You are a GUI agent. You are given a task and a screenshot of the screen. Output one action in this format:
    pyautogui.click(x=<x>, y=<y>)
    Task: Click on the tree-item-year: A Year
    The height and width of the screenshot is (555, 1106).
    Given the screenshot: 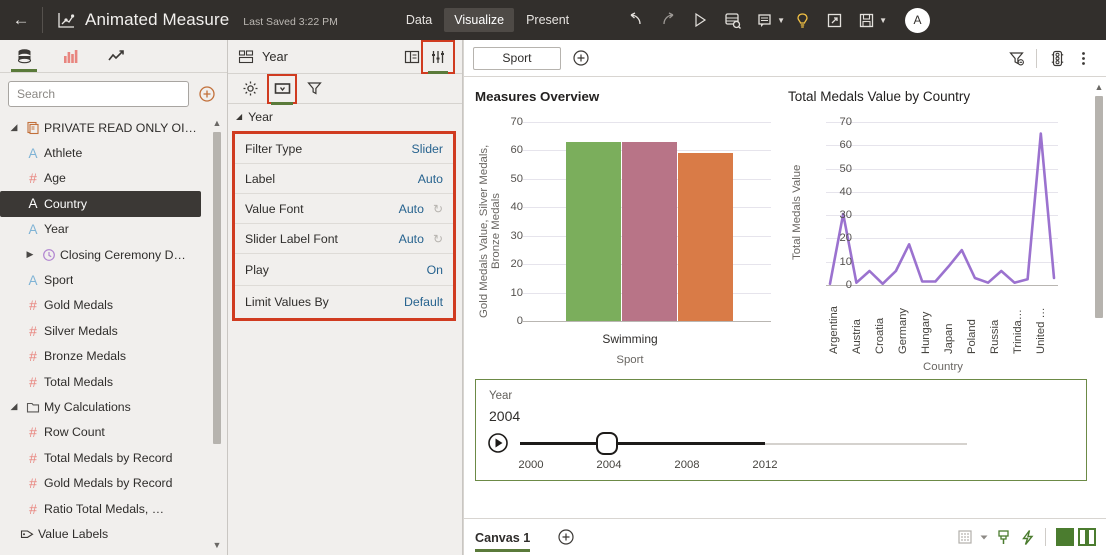 What is the action you would take?
    pyautogui.click(x=113, y=229)
    